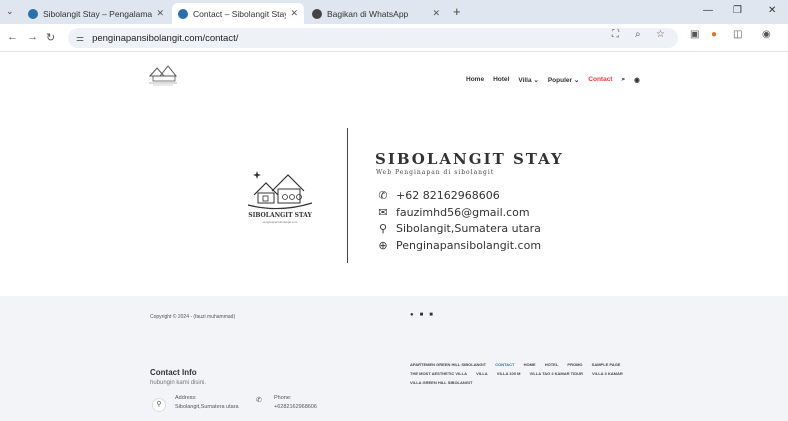  What do you see at coordinates (317, 13) in the screenshot?
I see `globe-icon` at bounding box center [317, 13].